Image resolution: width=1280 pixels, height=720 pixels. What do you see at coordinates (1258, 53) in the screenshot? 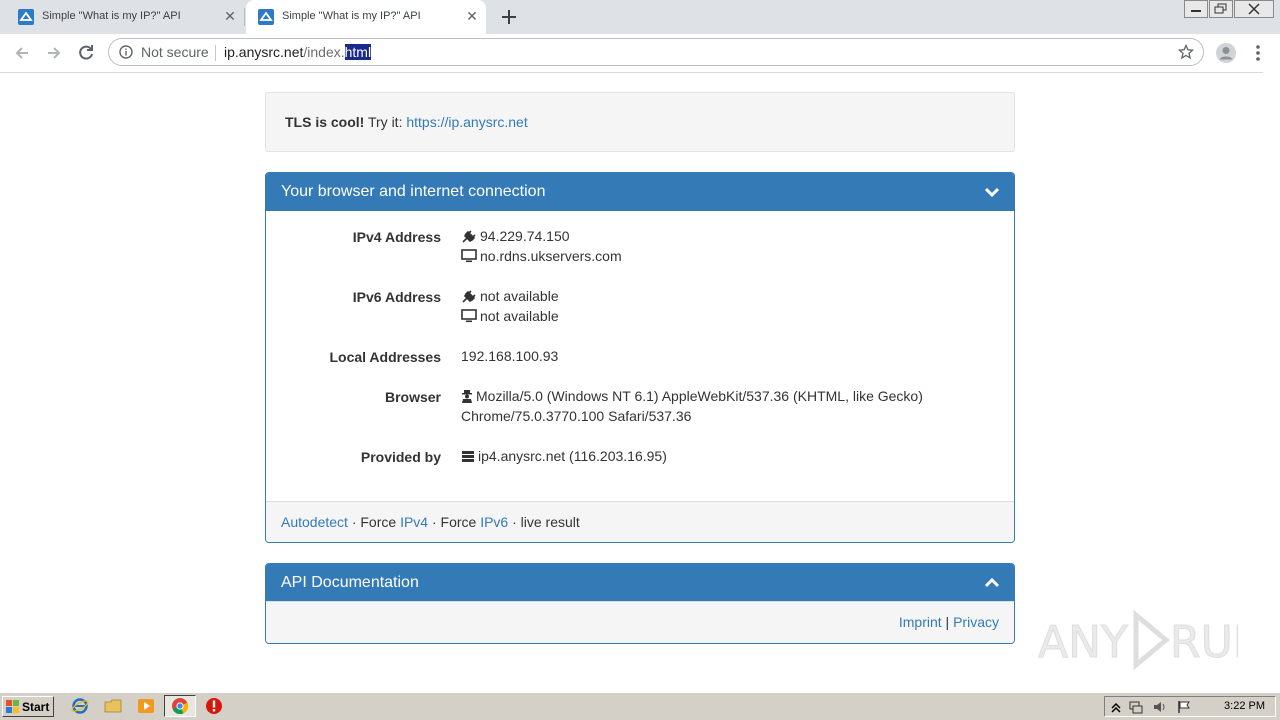
I see `browser-menu-icon` at bounding box center [1258, 53].